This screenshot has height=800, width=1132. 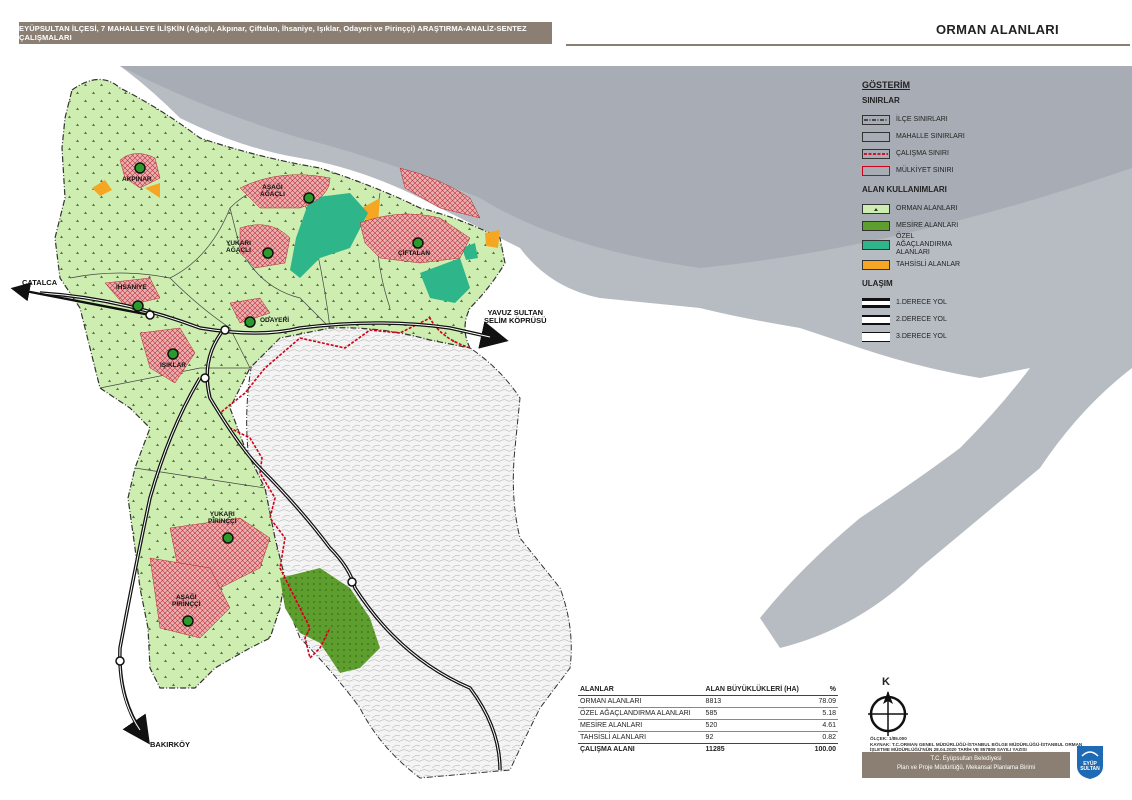 What do you see at coordinates (962, 302) in the screenshot?
I see `legend-item-road1: 1.DERECE YOL` at bounding box center [962, 302].